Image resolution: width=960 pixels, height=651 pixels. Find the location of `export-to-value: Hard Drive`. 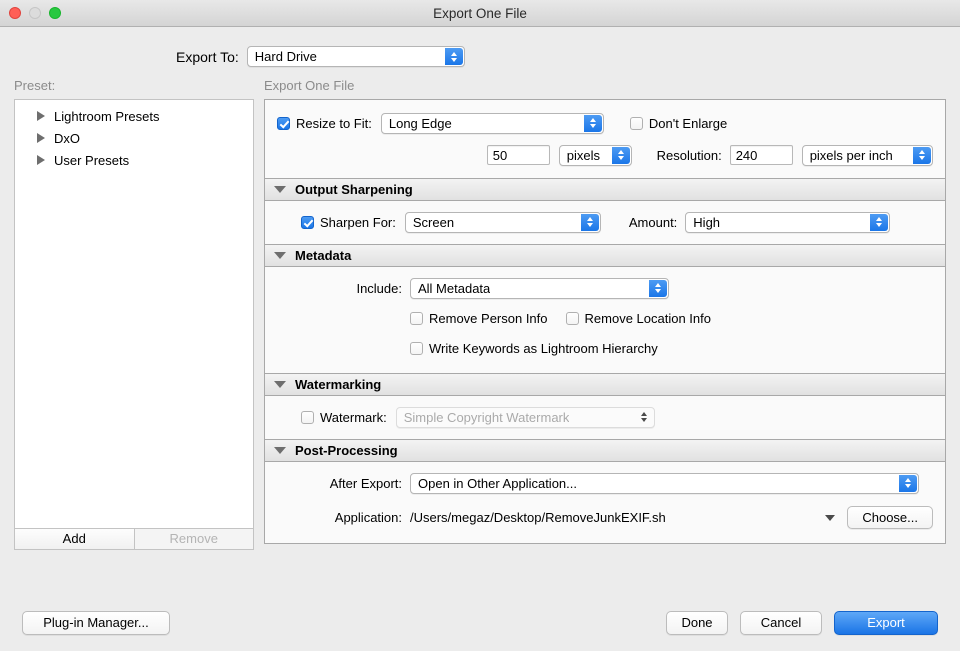

export-to-value: Hard Drive is located at coordinates (285, 56).